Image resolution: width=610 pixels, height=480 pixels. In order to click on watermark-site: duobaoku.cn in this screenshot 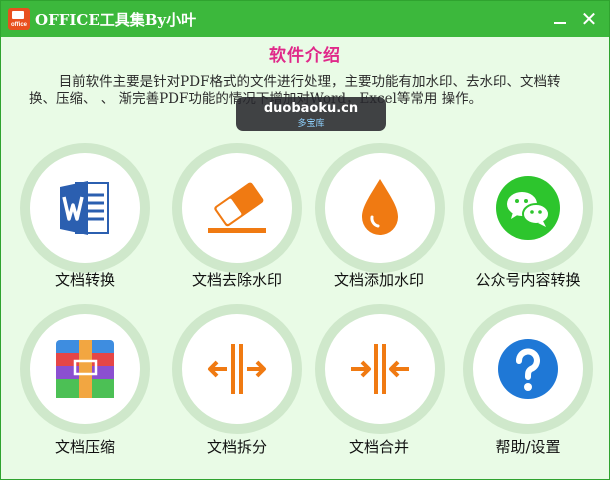, I will do `click(311, 108)`.